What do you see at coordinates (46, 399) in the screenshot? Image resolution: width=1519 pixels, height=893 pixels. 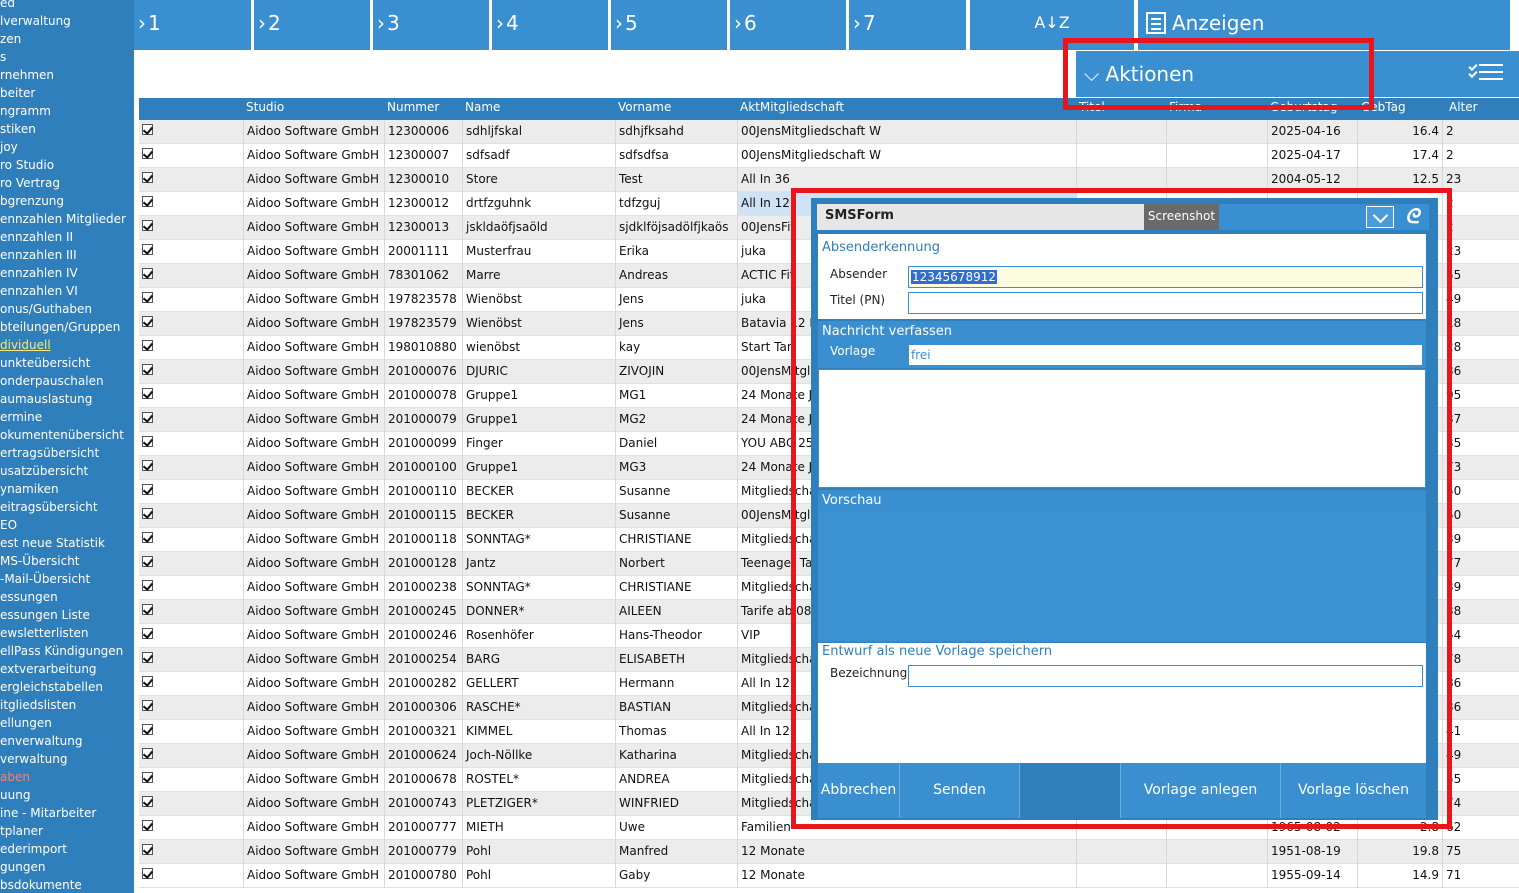 I see `sidebar-item: aumauslastung` at bounding box center [46, 399].